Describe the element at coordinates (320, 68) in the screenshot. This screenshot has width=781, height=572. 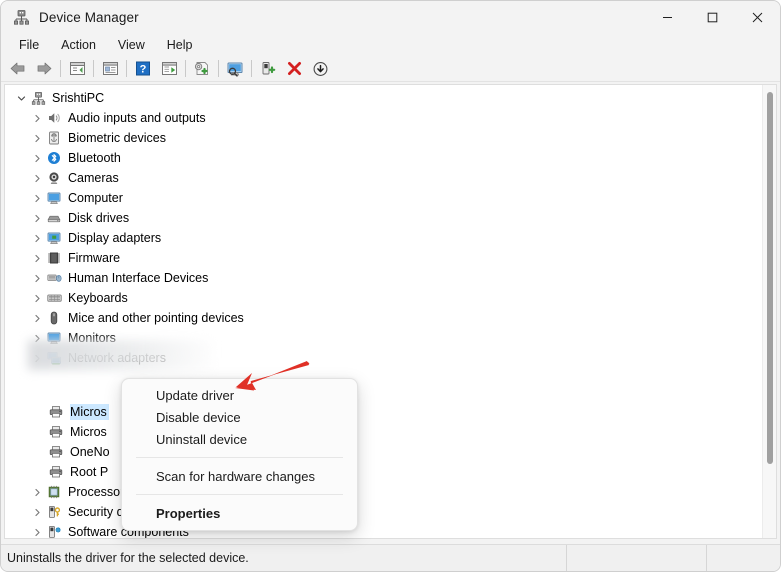
I see `disable-device-icon` at that location.